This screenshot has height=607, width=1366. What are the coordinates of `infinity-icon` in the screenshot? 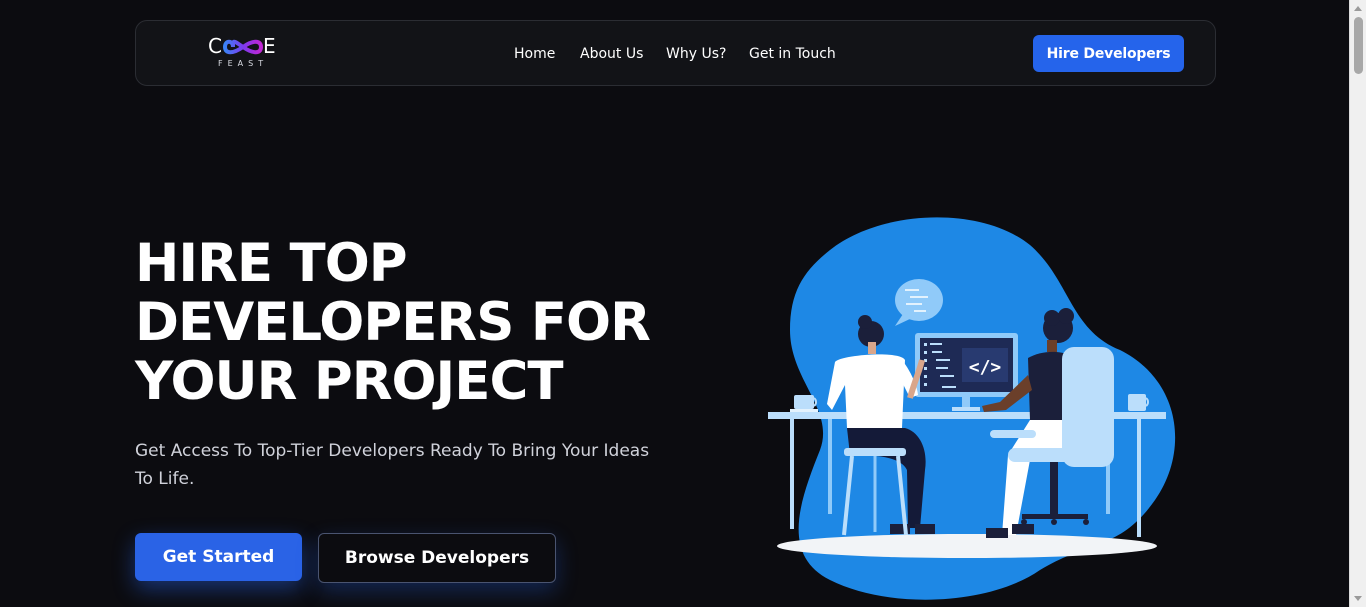 It's located at (243, 47).